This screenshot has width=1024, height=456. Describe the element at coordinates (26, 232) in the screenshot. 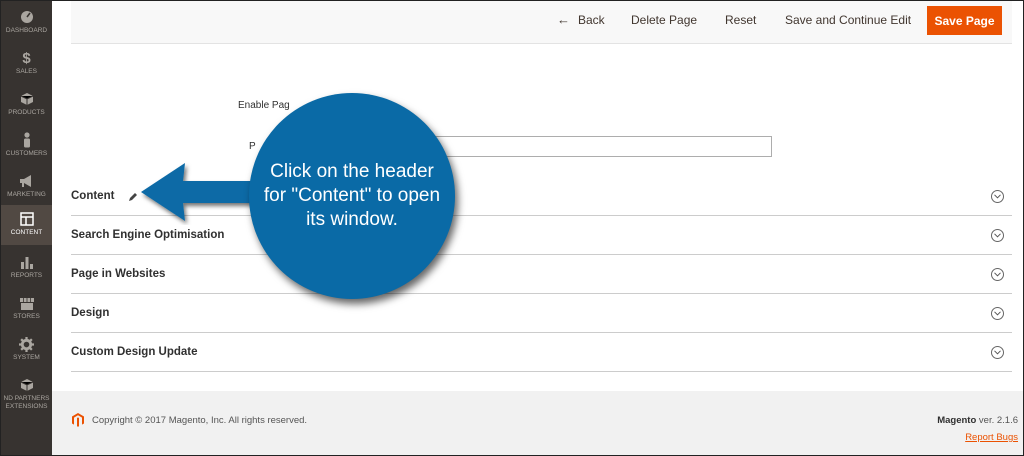

I see `sidebar-label-content: Content` at that location.